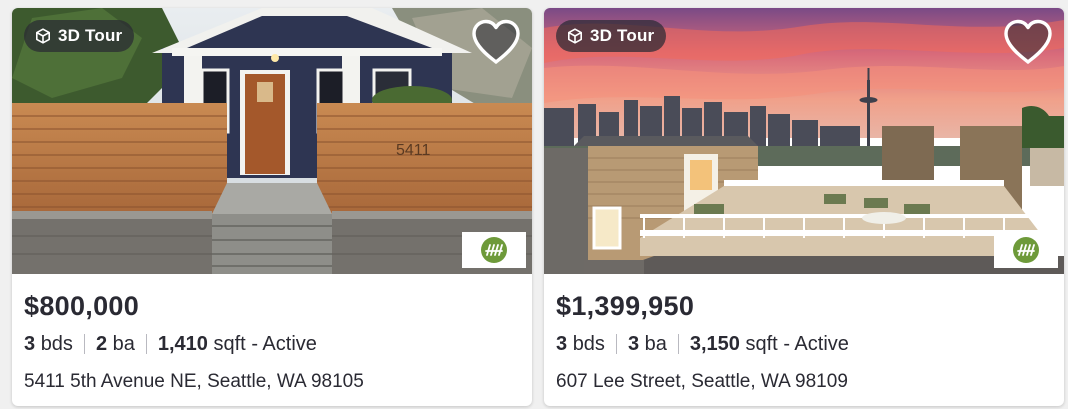 The image size is (1068, 409). I want to click on sqft: 3,150 sqft - Active, so click(769, 344).